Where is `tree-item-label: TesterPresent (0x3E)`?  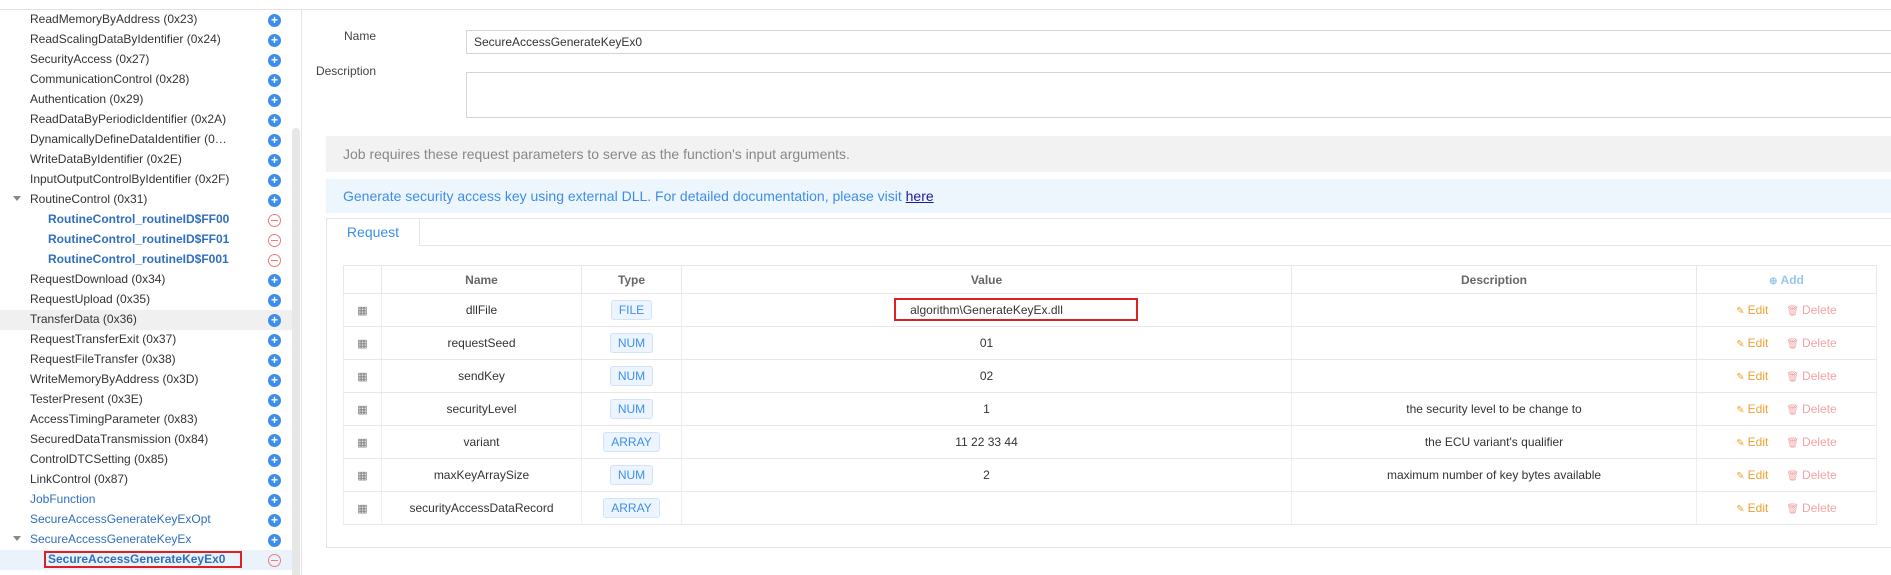 tree-item-label: TesterPresent (0x3E) is located at coordinates (86, 398).